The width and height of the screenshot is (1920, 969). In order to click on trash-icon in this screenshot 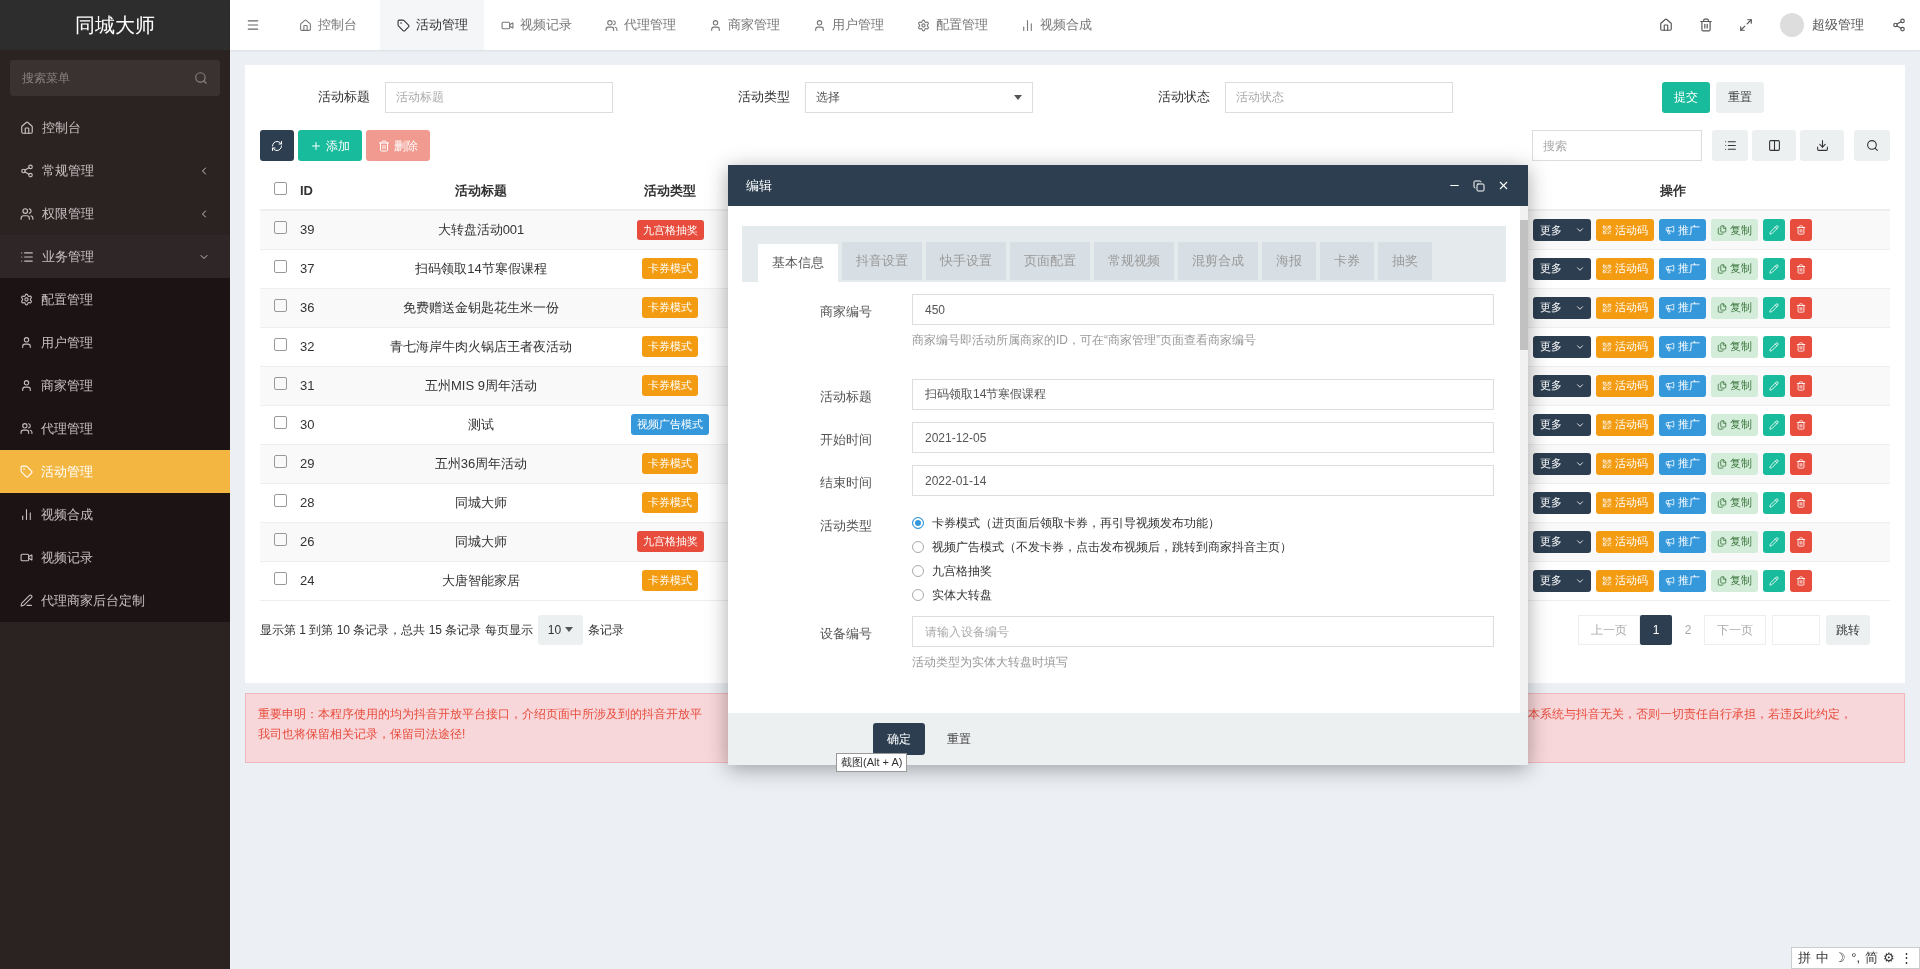, I will do `click(1706, 25)`.